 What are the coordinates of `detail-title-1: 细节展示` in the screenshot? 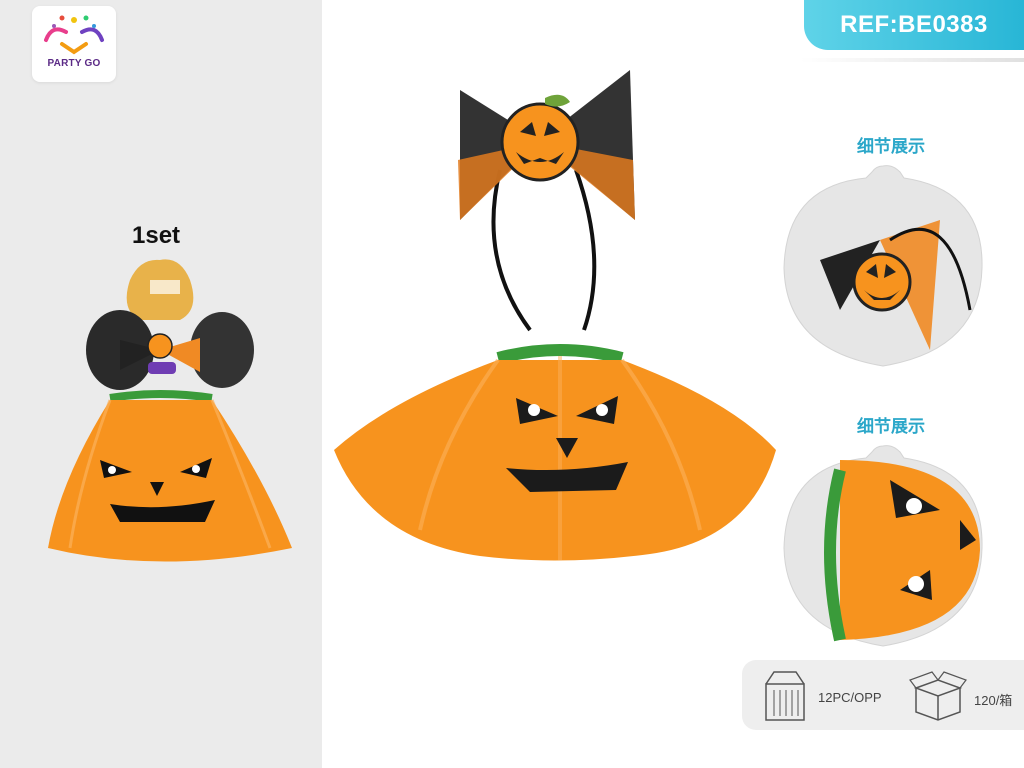 It's located at (891, 146).